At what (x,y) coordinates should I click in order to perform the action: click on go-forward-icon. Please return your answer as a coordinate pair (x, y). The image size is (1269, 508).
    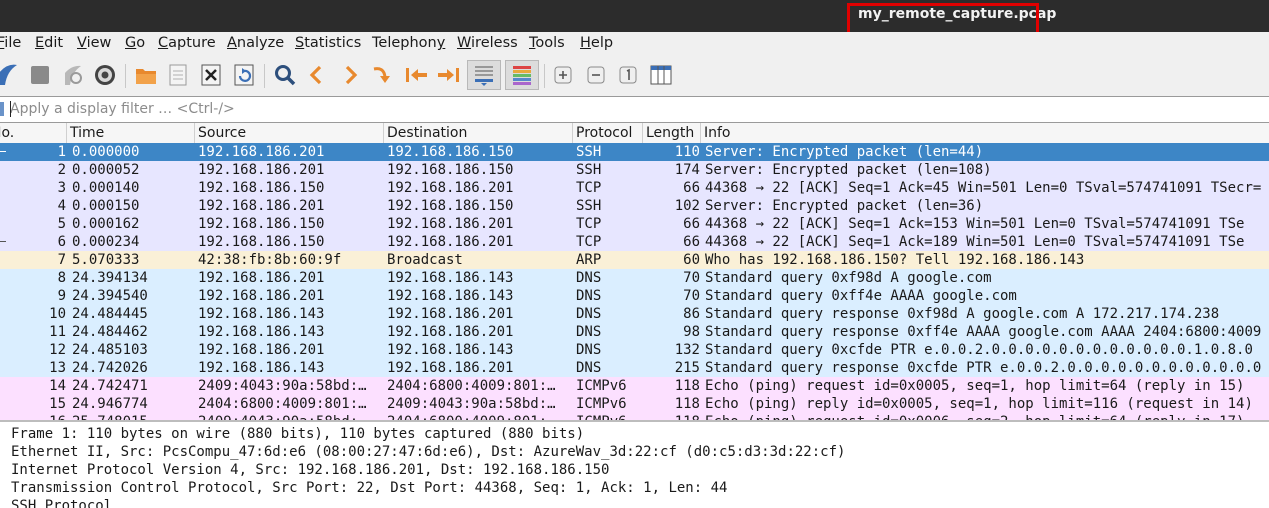
    Looking at the image, I should click on (350, 75).